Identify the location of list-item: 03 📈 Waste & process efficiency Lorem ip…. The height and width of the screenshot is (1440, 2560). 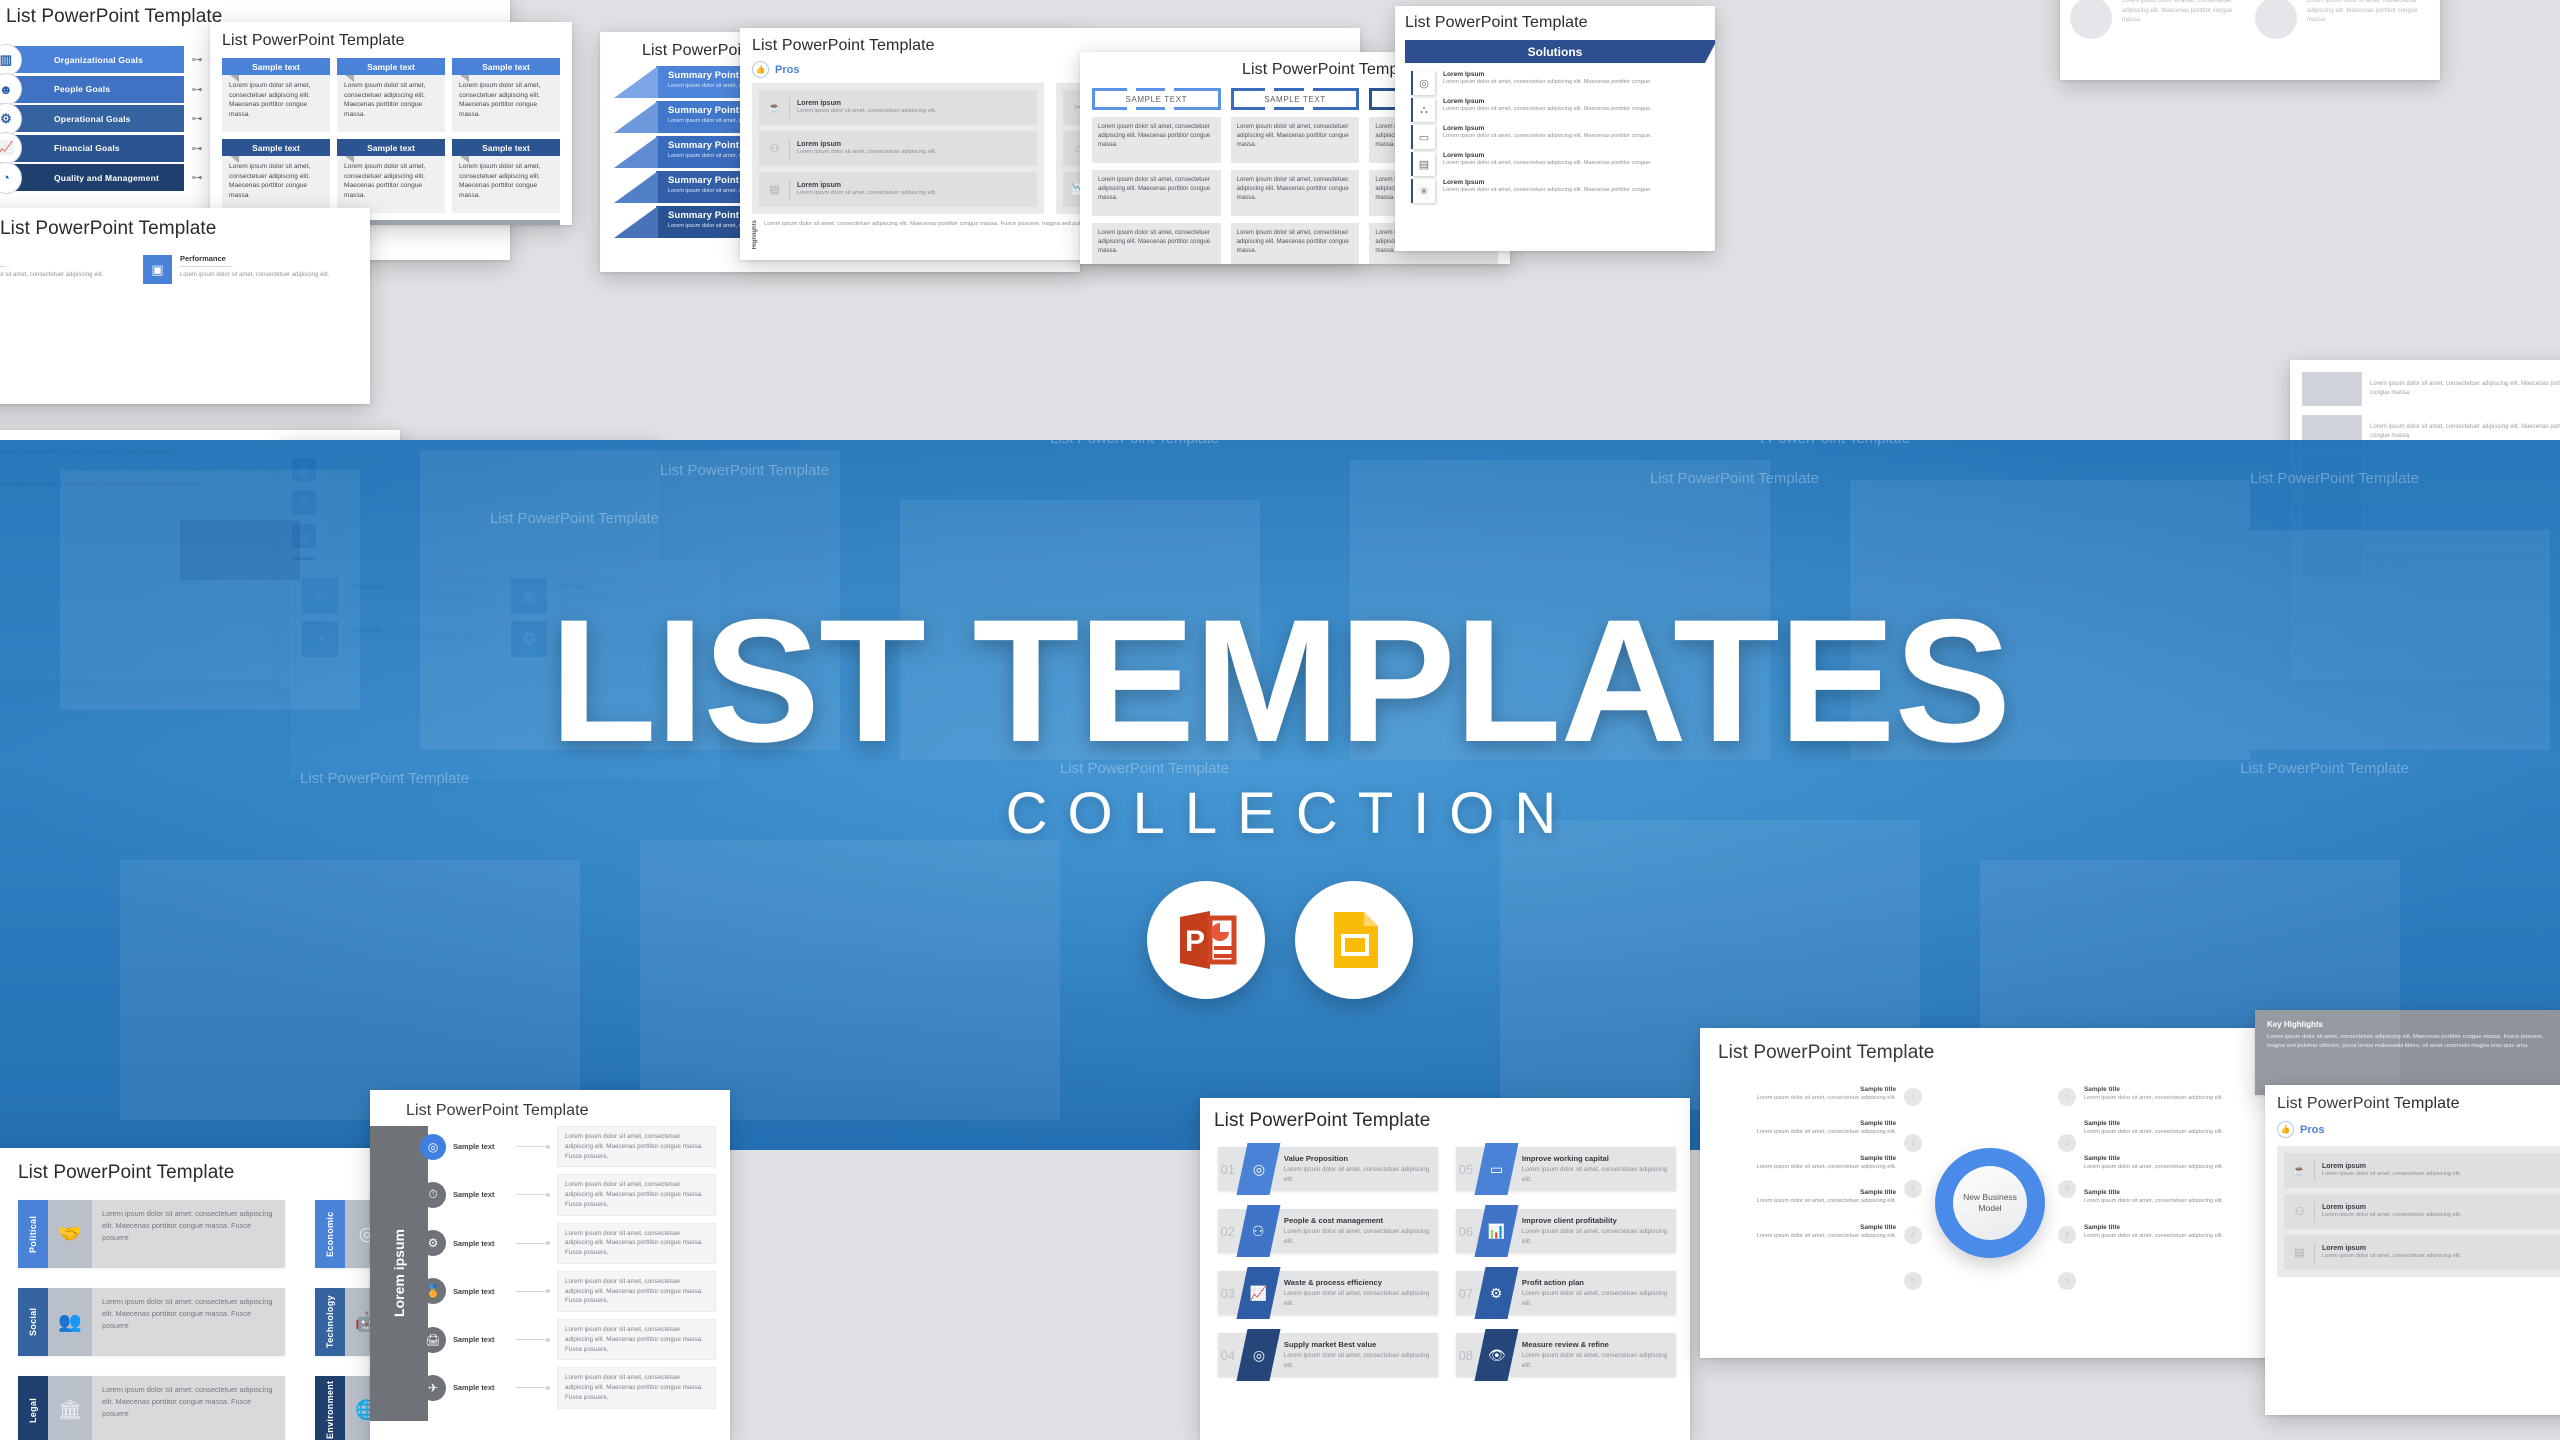
(1326, 1293).